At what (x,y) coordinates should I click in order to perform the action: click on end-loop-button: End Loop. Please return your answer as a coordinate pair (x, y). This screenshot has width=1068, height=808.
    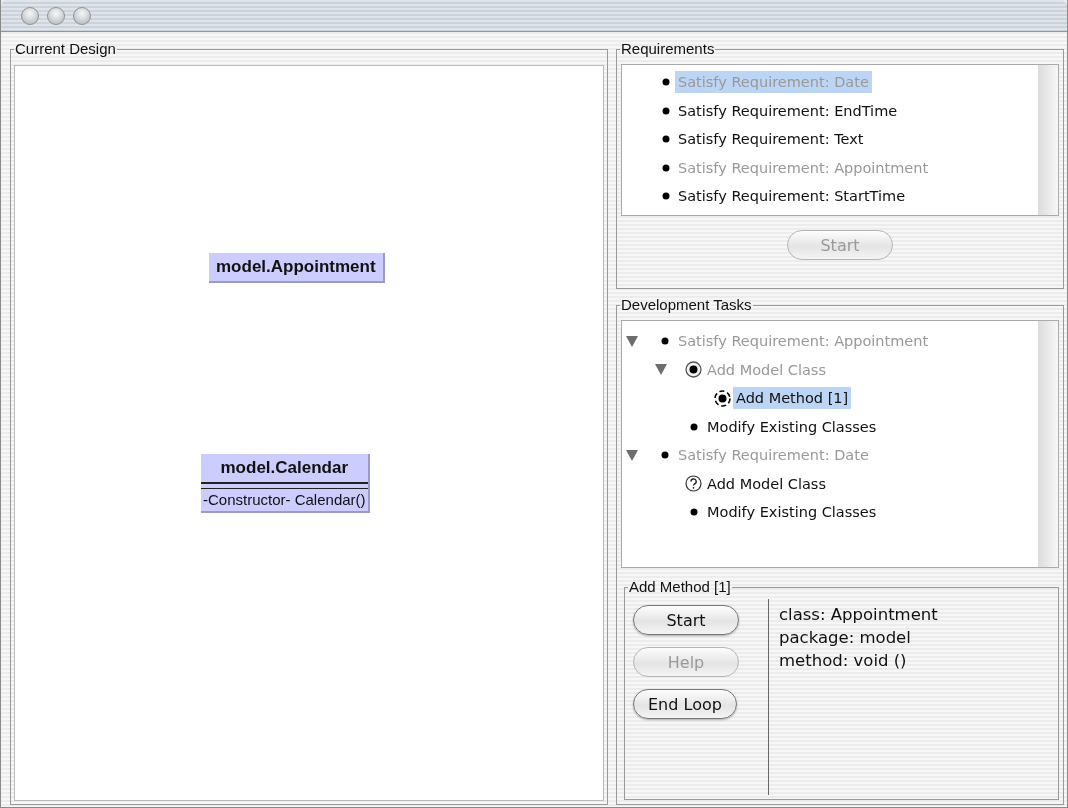
    Looking at the image, I should click on (685, 704).